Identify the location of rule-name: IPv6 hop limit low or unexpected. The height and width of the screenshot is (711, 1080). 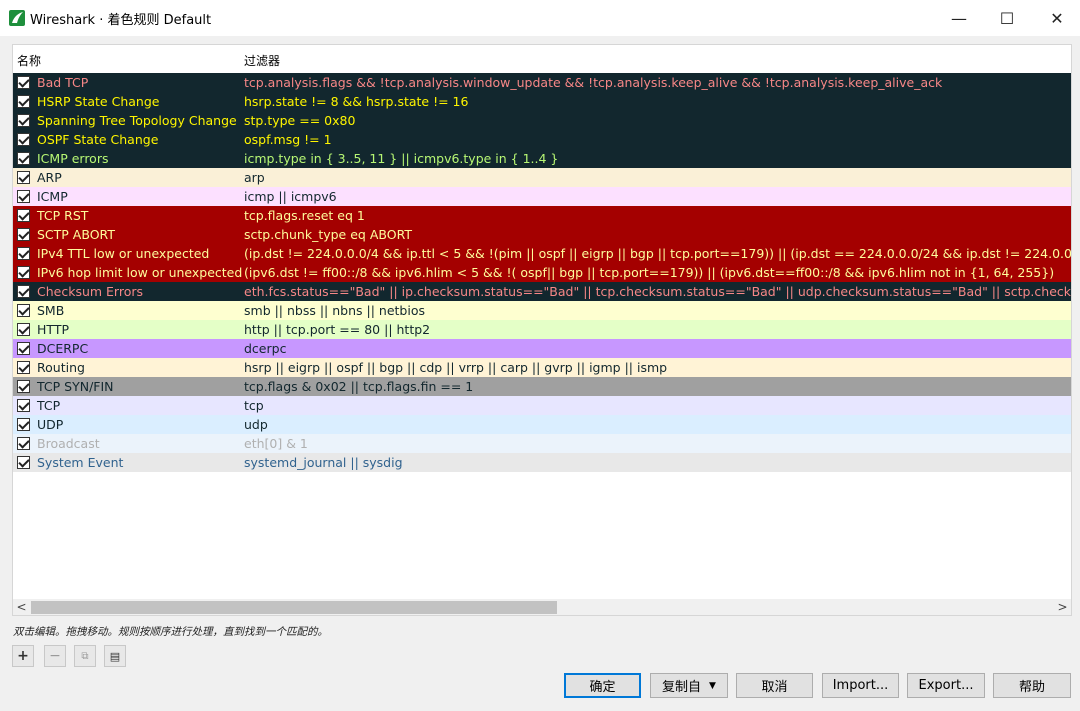
(140, 272).